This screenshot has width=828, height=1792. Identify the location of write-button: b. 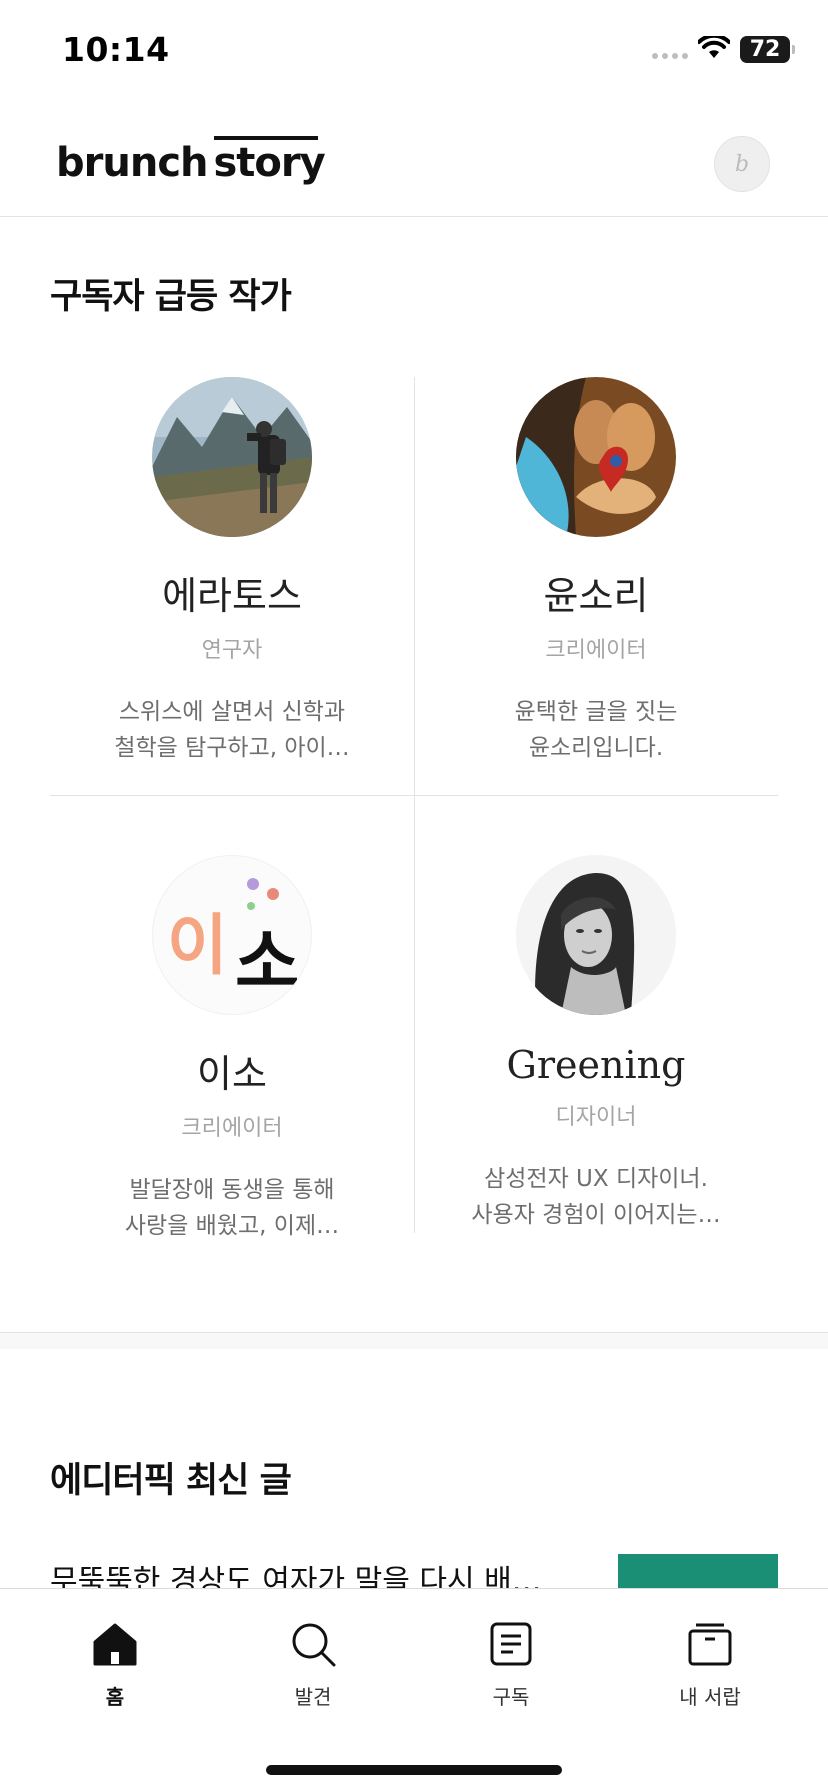
(742, 164).